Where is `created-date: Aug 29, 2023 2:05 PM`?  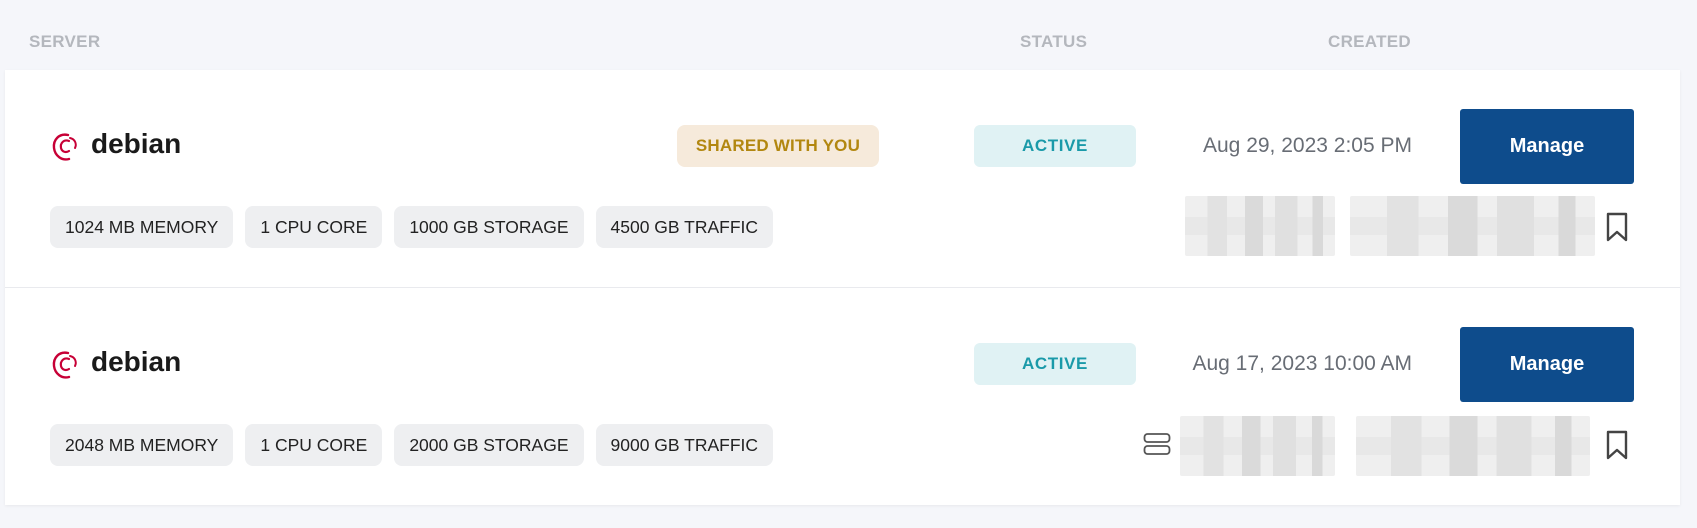 created-date: Aug 29, 2023 2:05 PM is located at coordinates (1307, 145).